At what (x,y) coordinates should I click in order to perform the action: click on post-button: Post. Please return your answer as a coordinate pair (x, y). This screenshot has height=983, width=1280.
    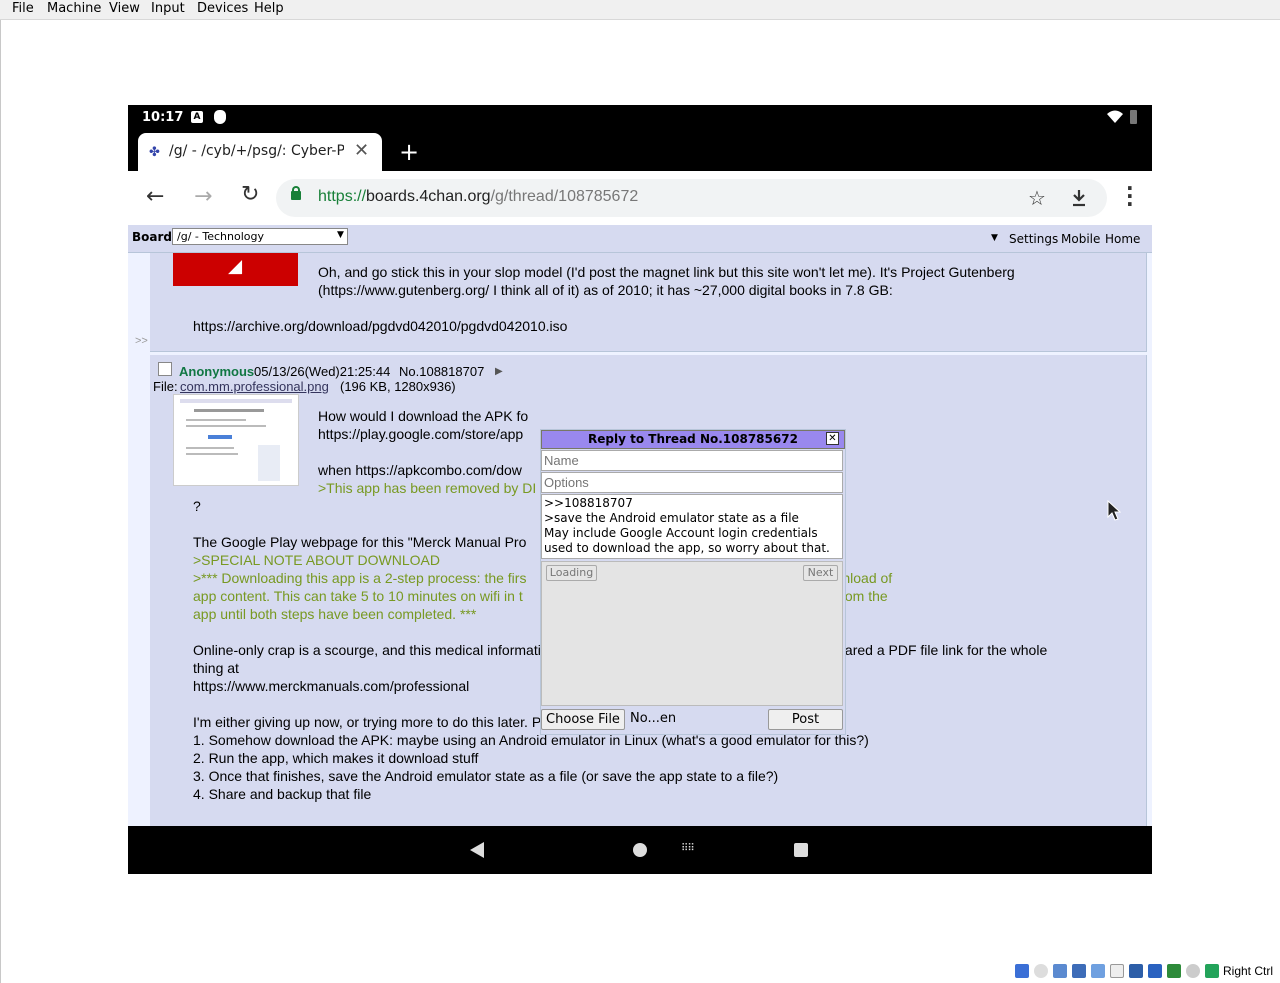
    Looking at the image, I should click on (805, 719).